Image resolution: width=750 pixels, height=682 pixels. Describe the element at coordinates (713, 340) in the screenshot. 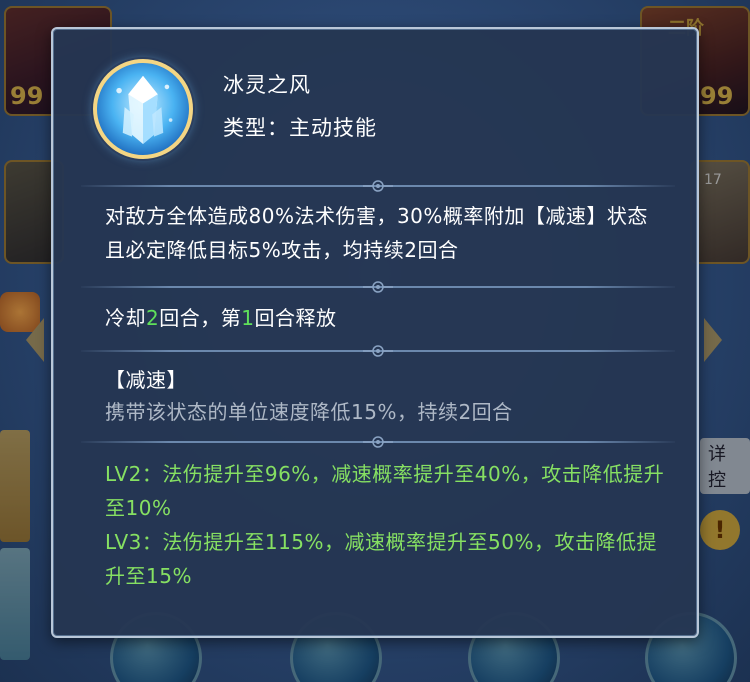

I see `arrow-right-icon` at that location.